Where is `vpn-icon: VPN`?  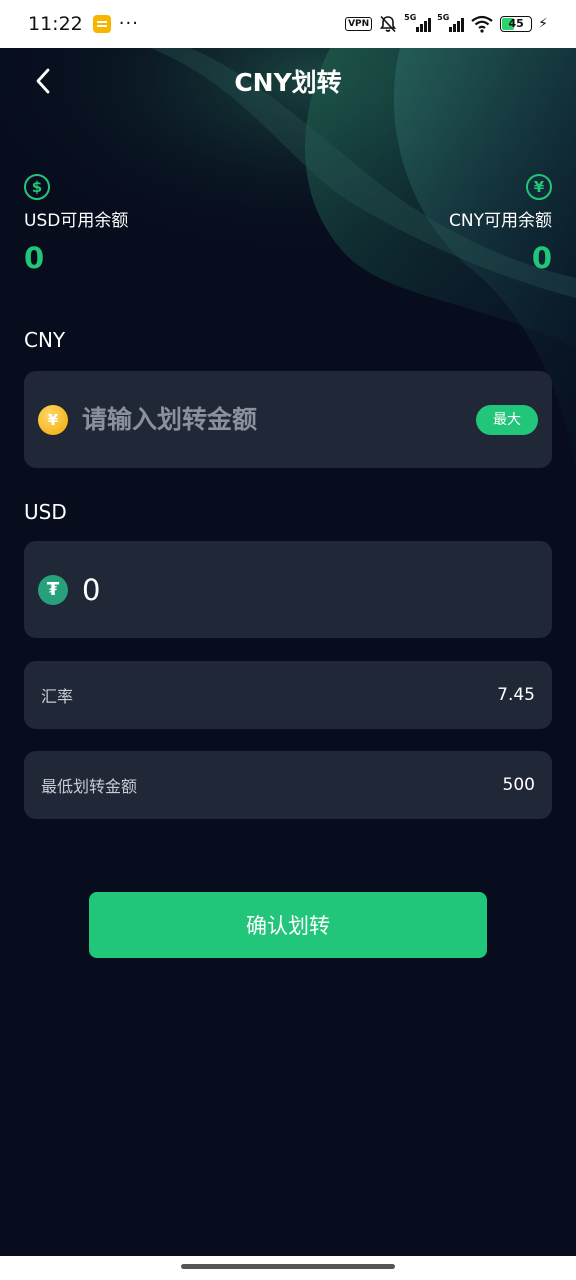 vpn-icon: VPN is located at coordinates (359, 24).